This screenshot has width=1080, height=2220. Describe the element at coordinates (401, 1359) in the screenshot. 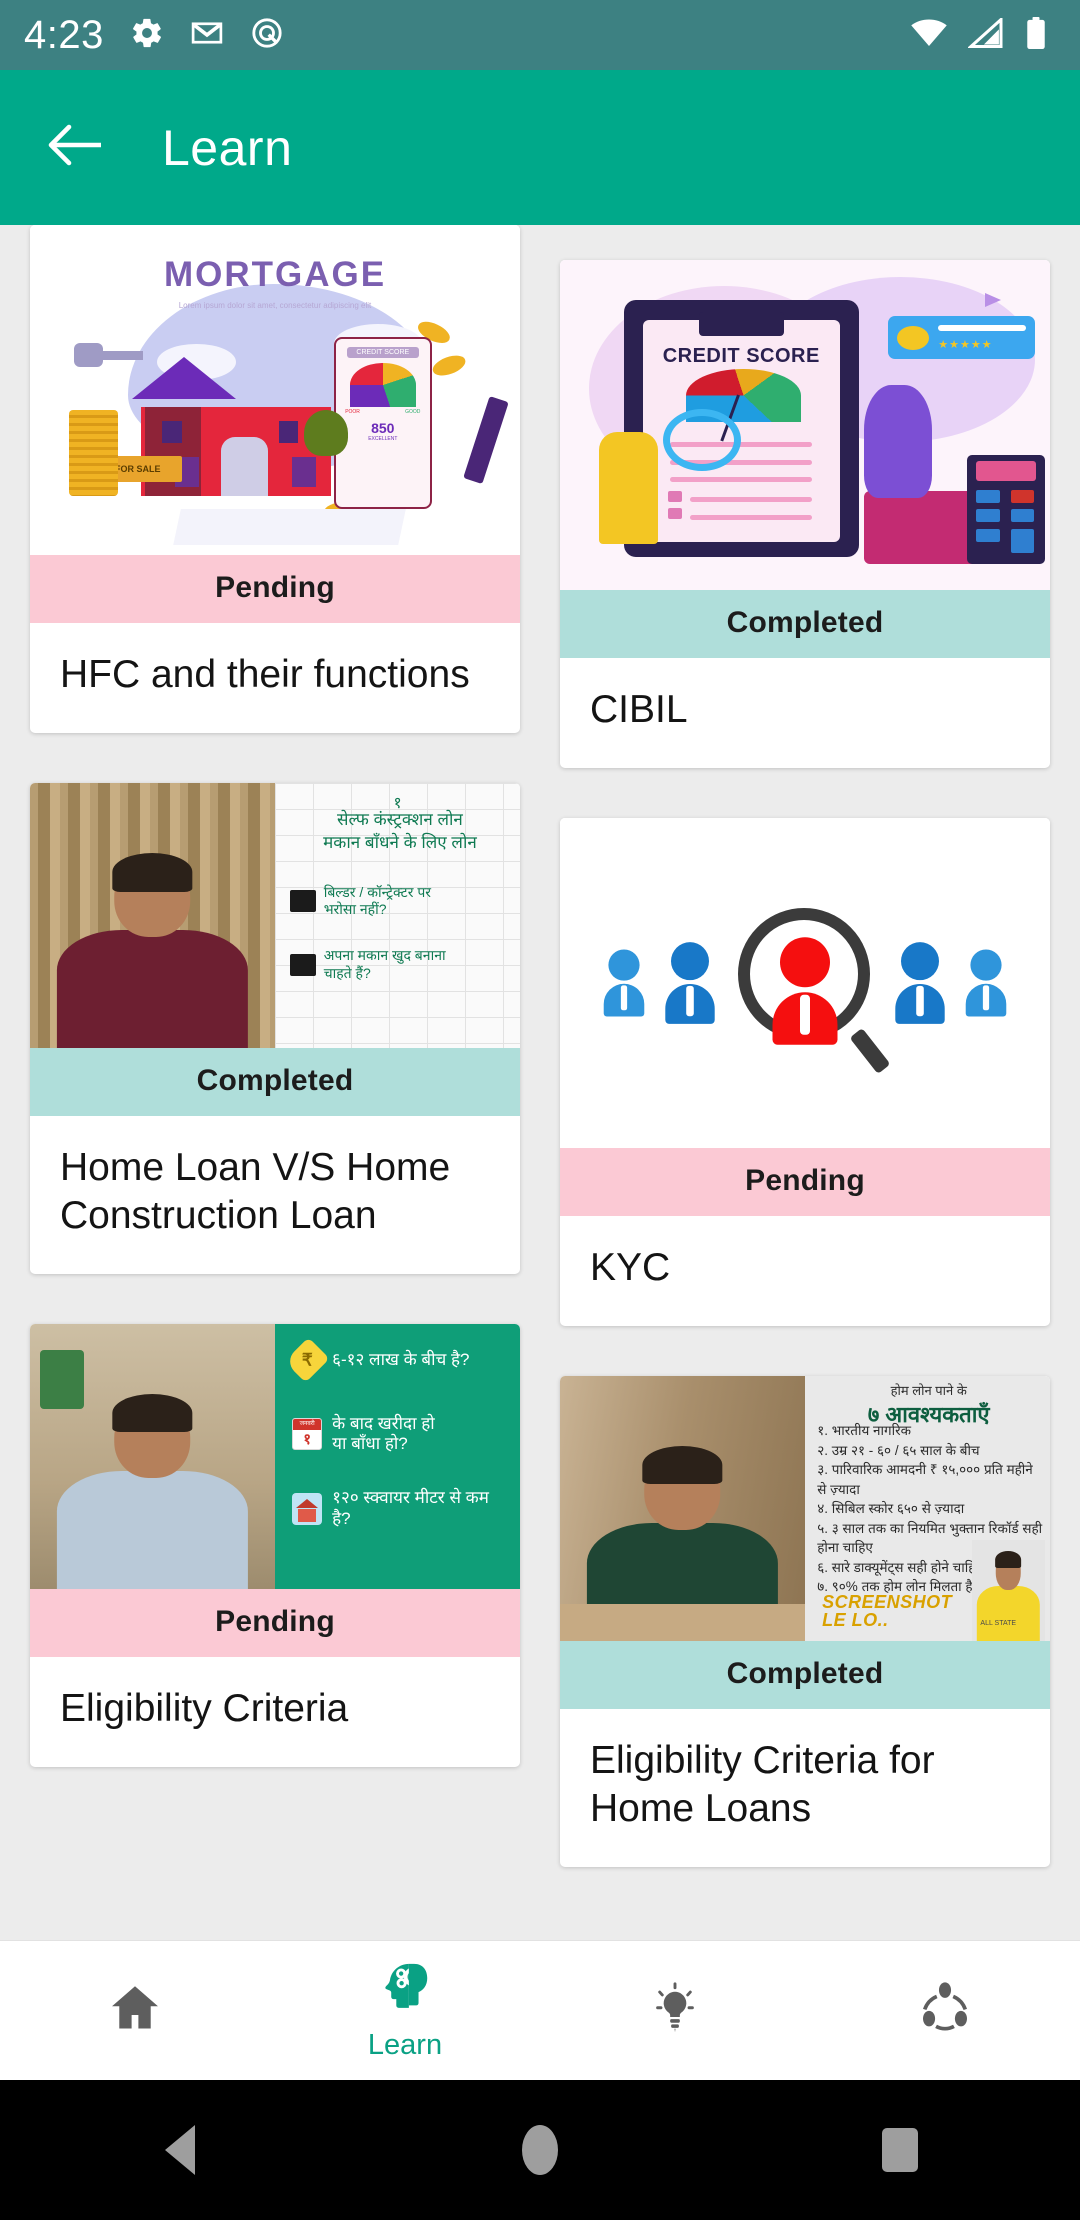

I see `slide-point-text: ६-१२ लाख के बीच है?` at that location.